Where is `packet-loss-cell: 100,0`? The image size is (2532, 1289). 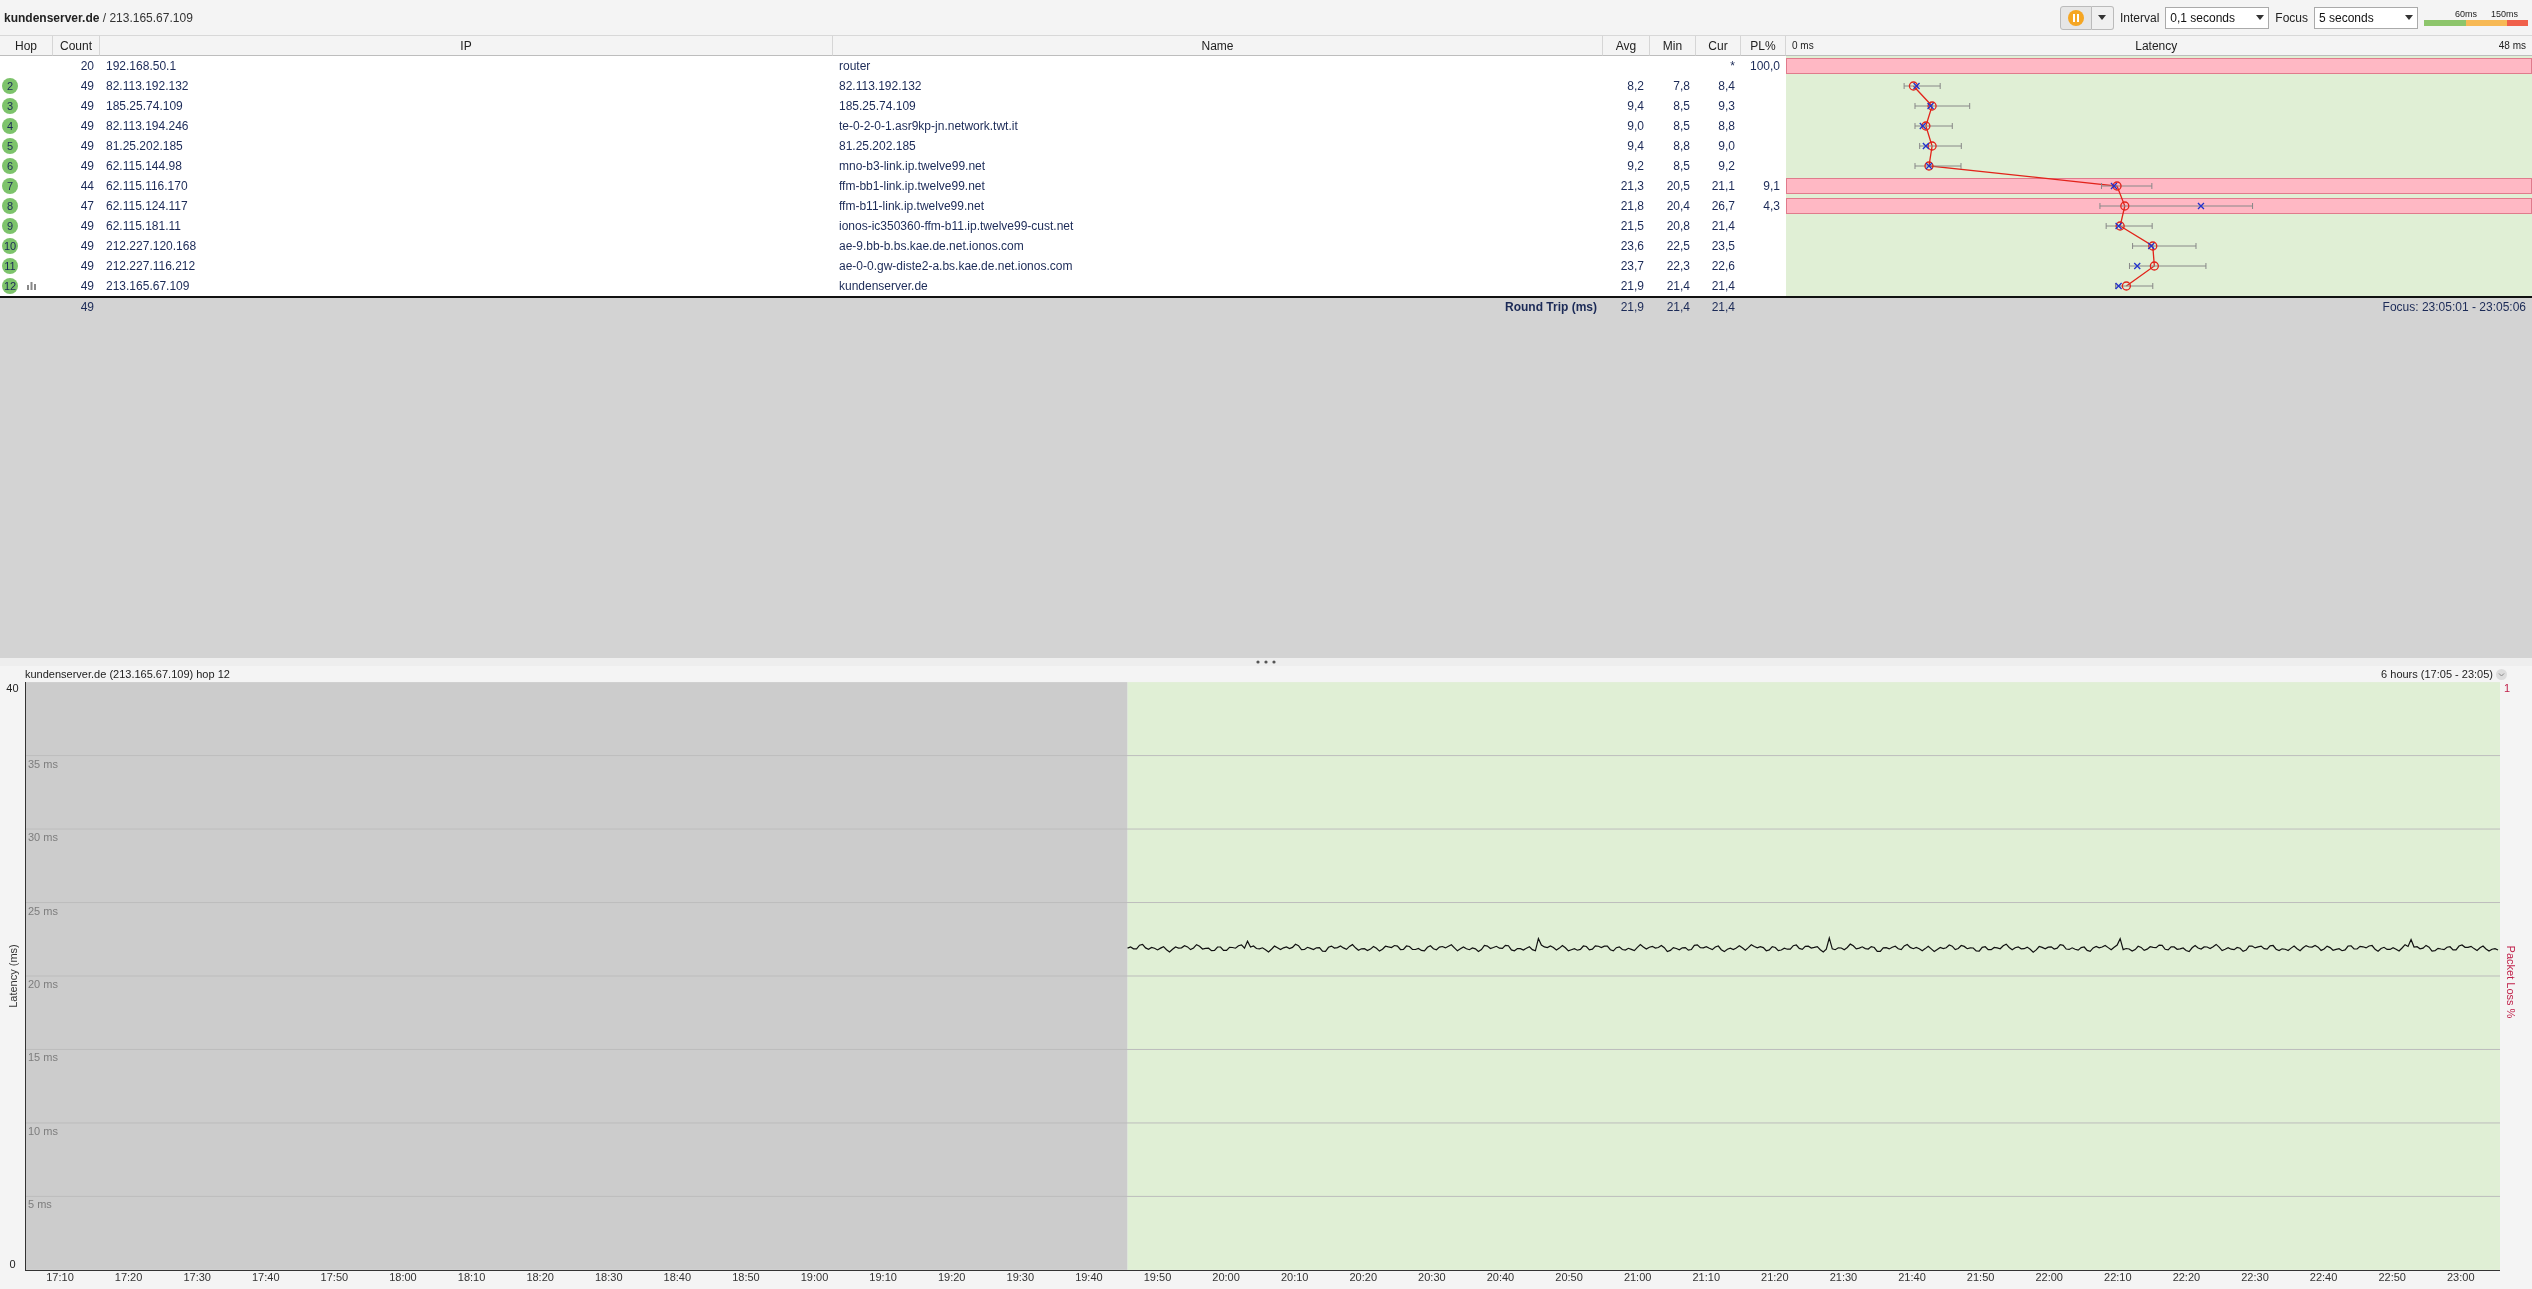 packet-loss-cell: 100,0 is located at coordinates (1763, 66).